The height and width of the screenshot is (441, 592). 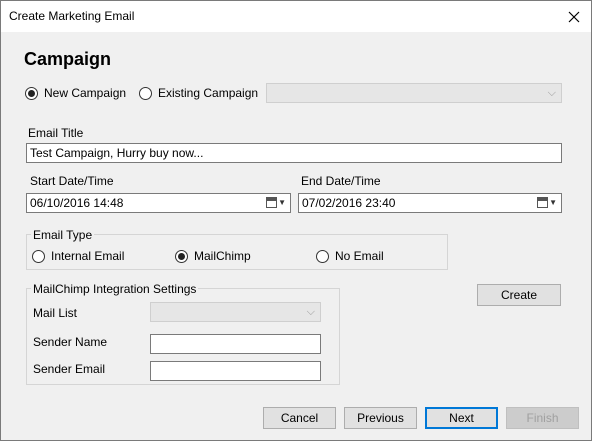 I want to click on next-button-label: Next, so click(x=461, y=418).